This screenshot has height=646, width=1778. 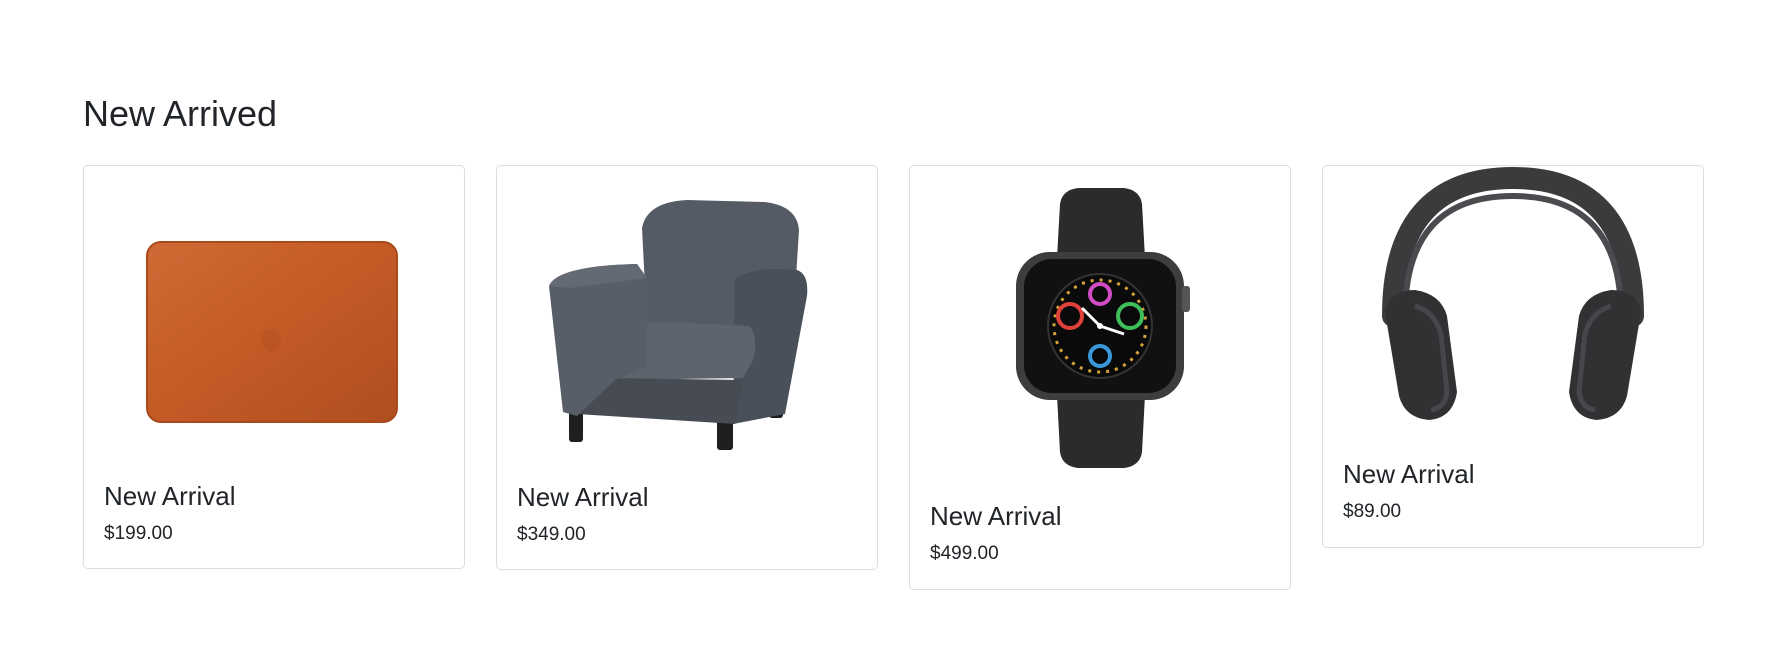 I want to click on card-price: $89.00, so click(x=1372, y=511).